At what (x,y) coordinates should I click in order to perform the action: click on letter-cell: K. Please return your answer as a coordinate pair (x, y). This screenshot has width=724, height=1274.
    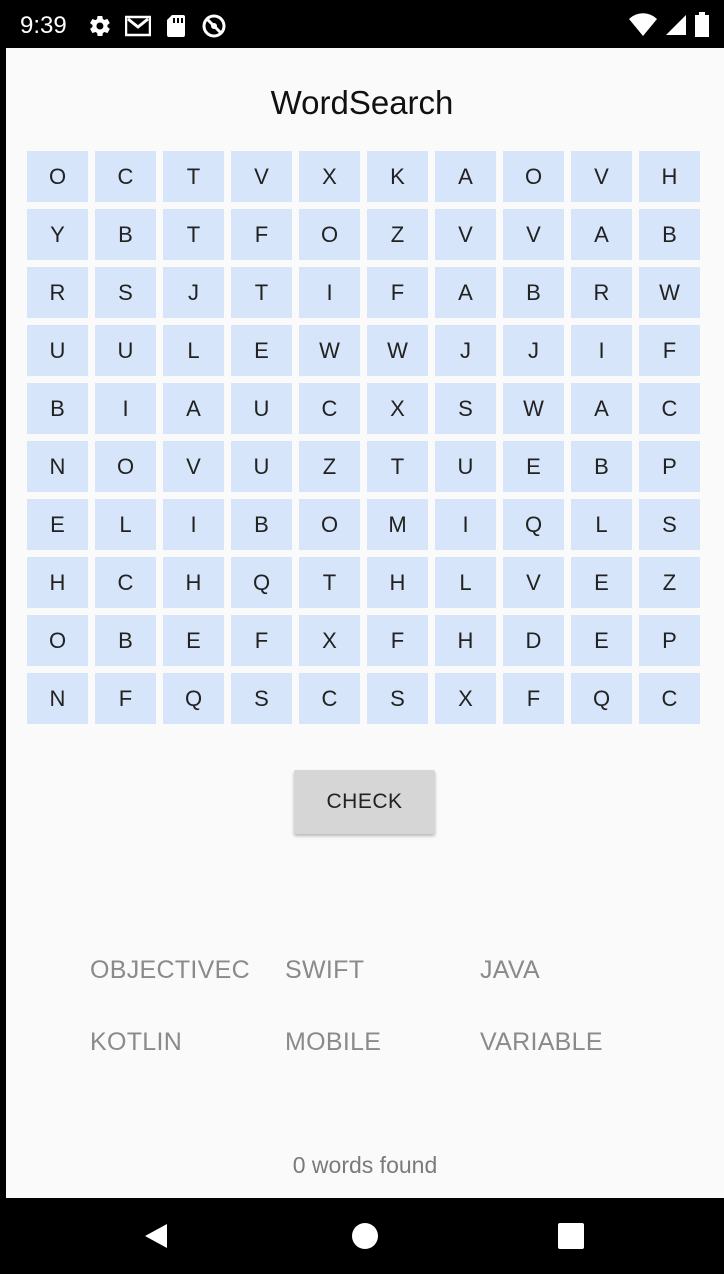
    Looking at the image, I should click on (397, 176).